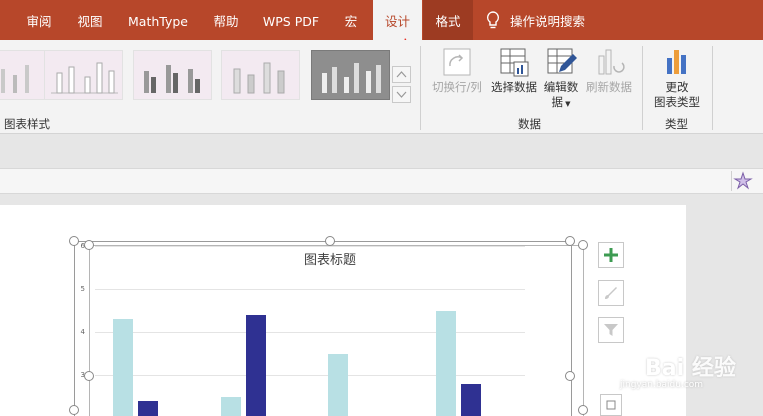 The image size is (763, 416). Describe the element at coordinates (230, 406) in the screenshot. I see `bar-series1-cat2` at that location.